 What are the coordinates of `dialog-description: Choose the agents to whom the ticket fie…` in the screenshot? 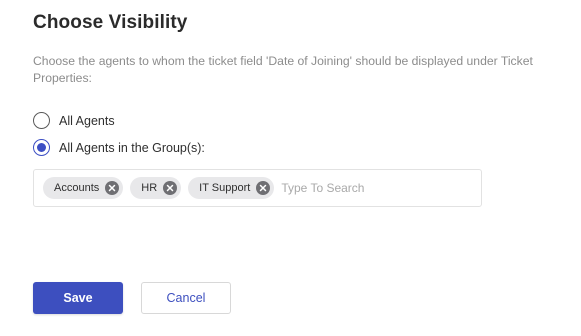 It's located at (283, 69).